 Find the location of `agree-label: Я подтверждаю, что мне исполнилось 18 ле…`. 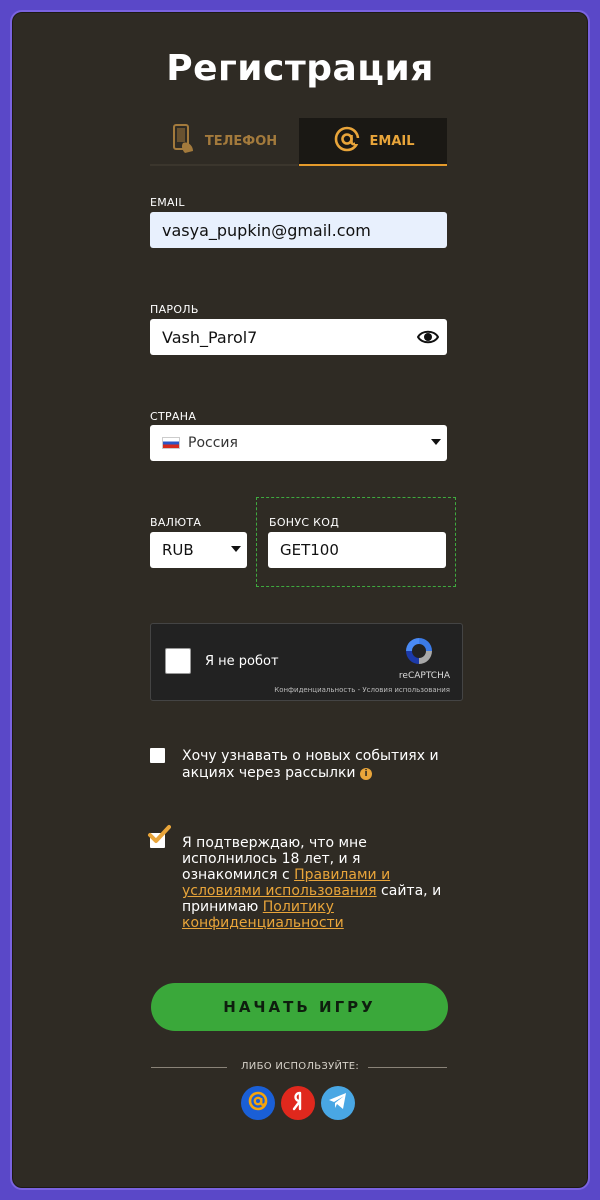

agree-label: Я подтверждаю, что мне исполнилось 18 ле… is located at coordinates (317, 883).